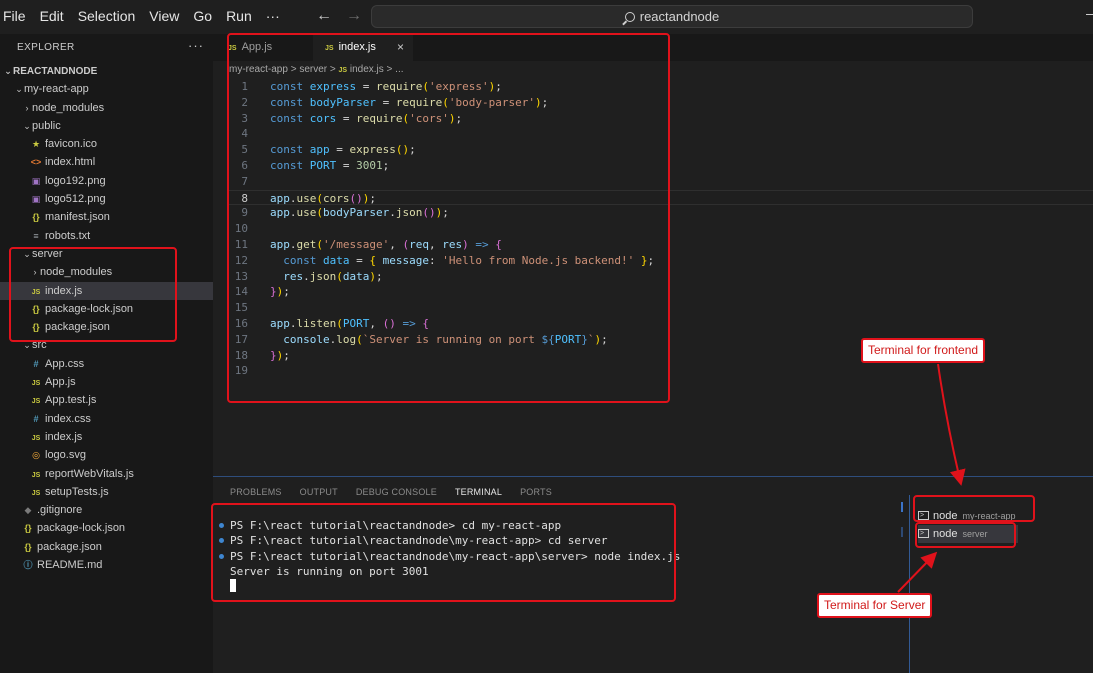 The image size is (1093, 673). Describe the element at coordinates (256, 492) in the screenshot. I see `panel-tab-problems: PROBLEMS` at that location.